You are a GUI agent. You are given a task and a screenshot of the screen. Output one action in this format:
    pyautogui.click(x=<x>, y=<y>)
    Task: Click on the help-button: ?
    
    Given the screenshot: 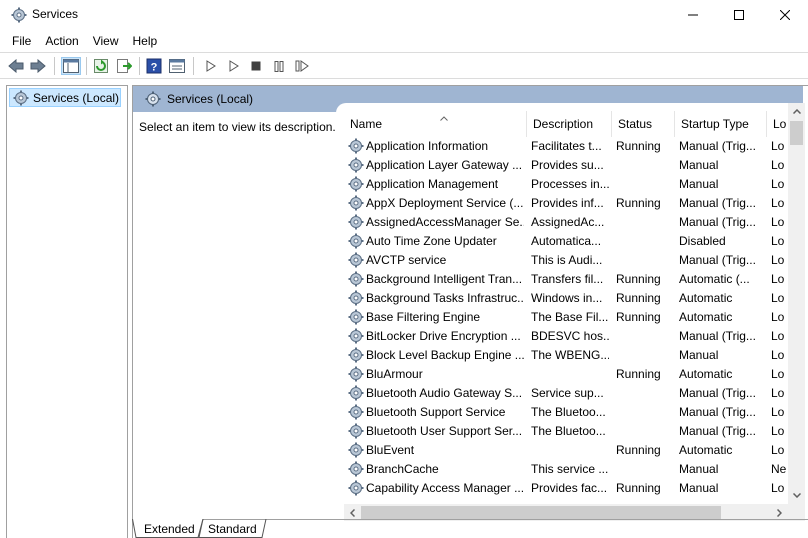 What is the action you would take?
    pyautogui.click(x=154, y=66)
    